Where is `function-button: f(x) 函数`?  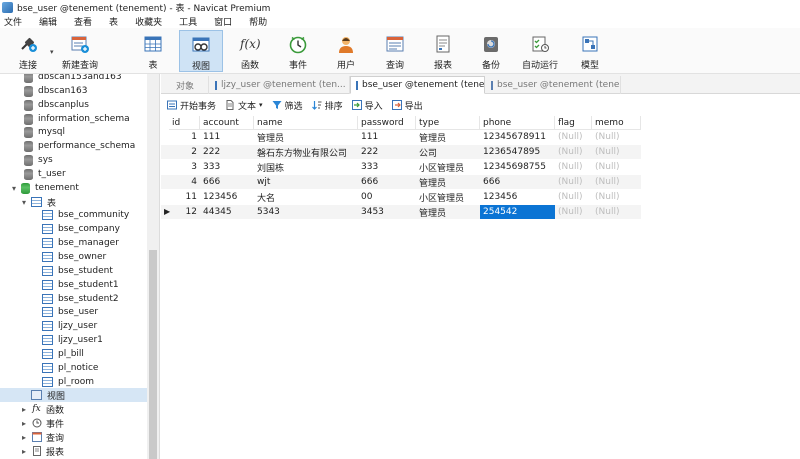 function-button: f(x) 函数 is located at coordinates (250, 51).